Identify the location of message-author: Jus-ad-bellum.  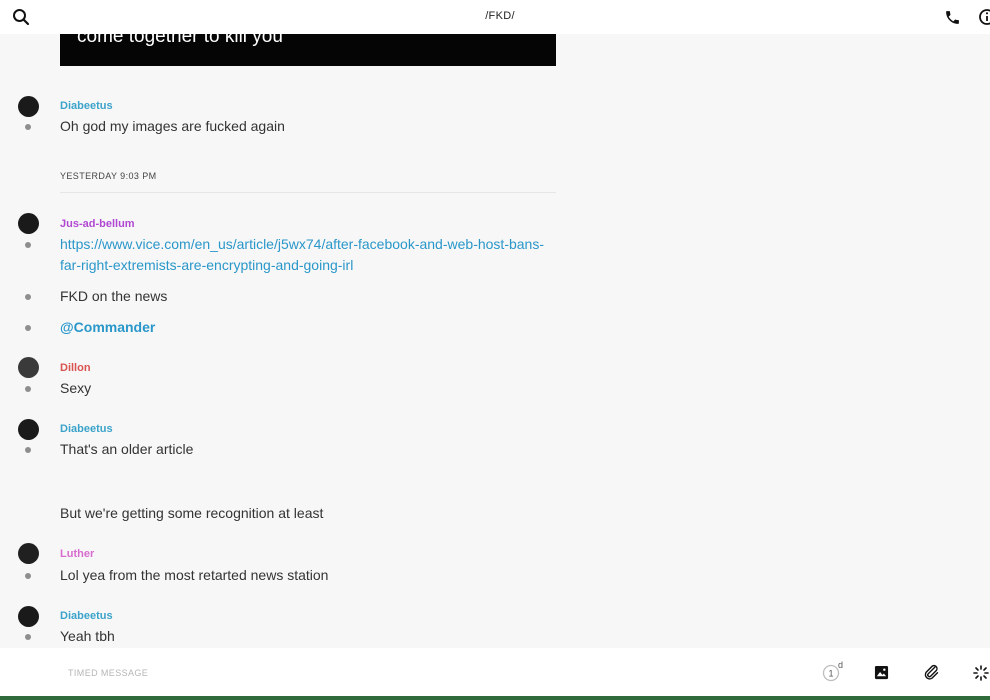
(97, 224).